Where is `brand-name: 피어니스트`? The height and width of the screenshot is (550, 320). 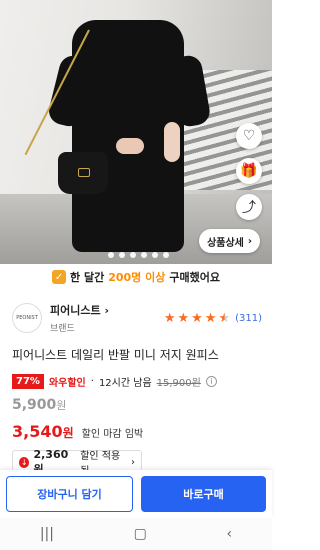 brand-name: 피어니스트 is located at coordinates (75, 310).